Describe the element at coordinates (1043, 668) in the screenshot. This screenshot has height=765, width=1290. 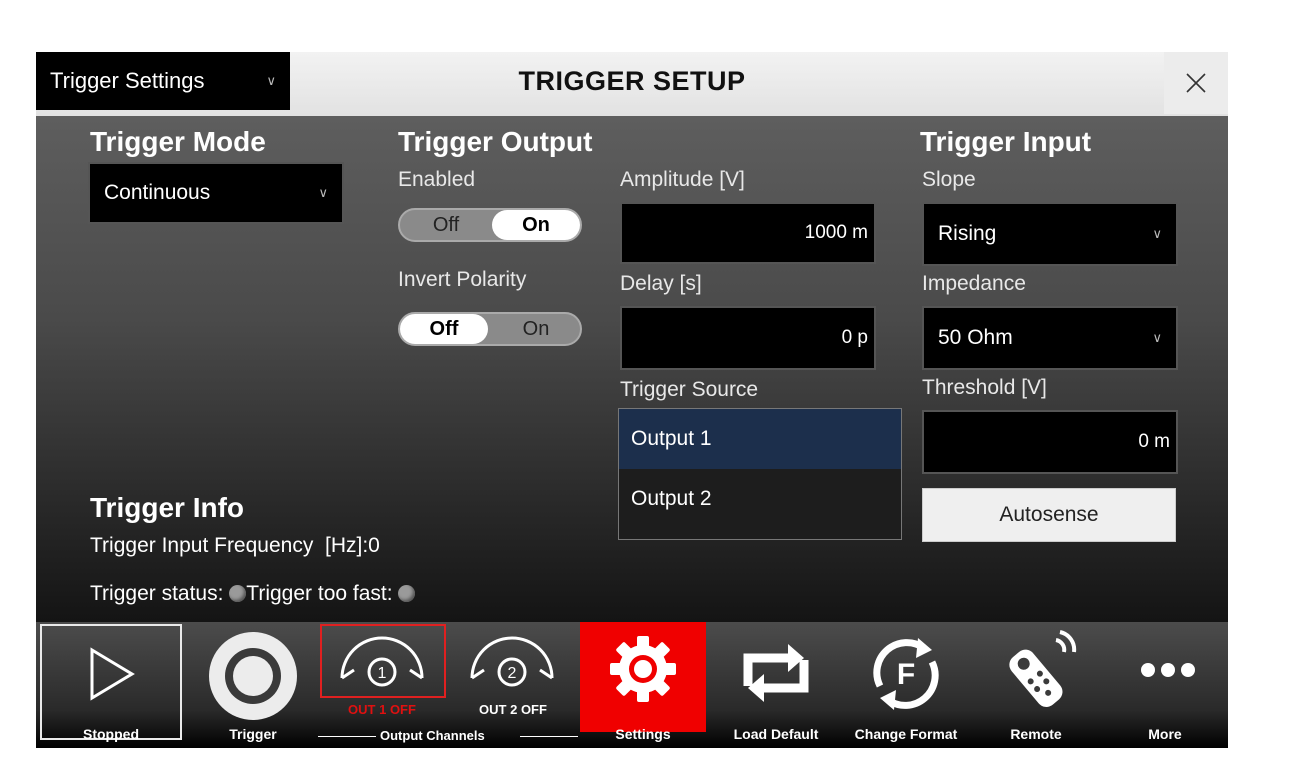
I see `remote-icon` at that location.